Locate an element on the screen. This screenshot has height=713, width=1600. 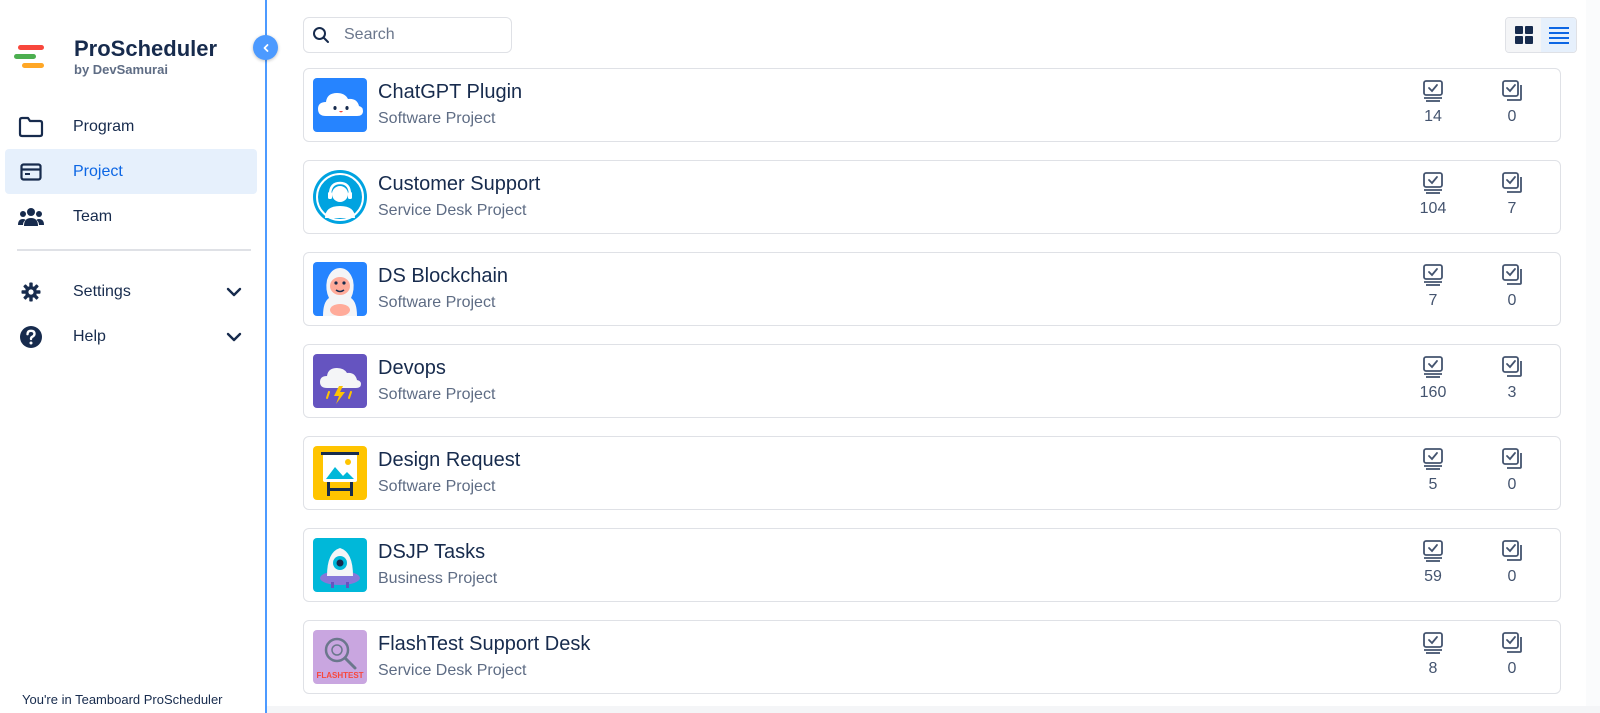
issues-count: 7 is located at coordinates (1433, 300).